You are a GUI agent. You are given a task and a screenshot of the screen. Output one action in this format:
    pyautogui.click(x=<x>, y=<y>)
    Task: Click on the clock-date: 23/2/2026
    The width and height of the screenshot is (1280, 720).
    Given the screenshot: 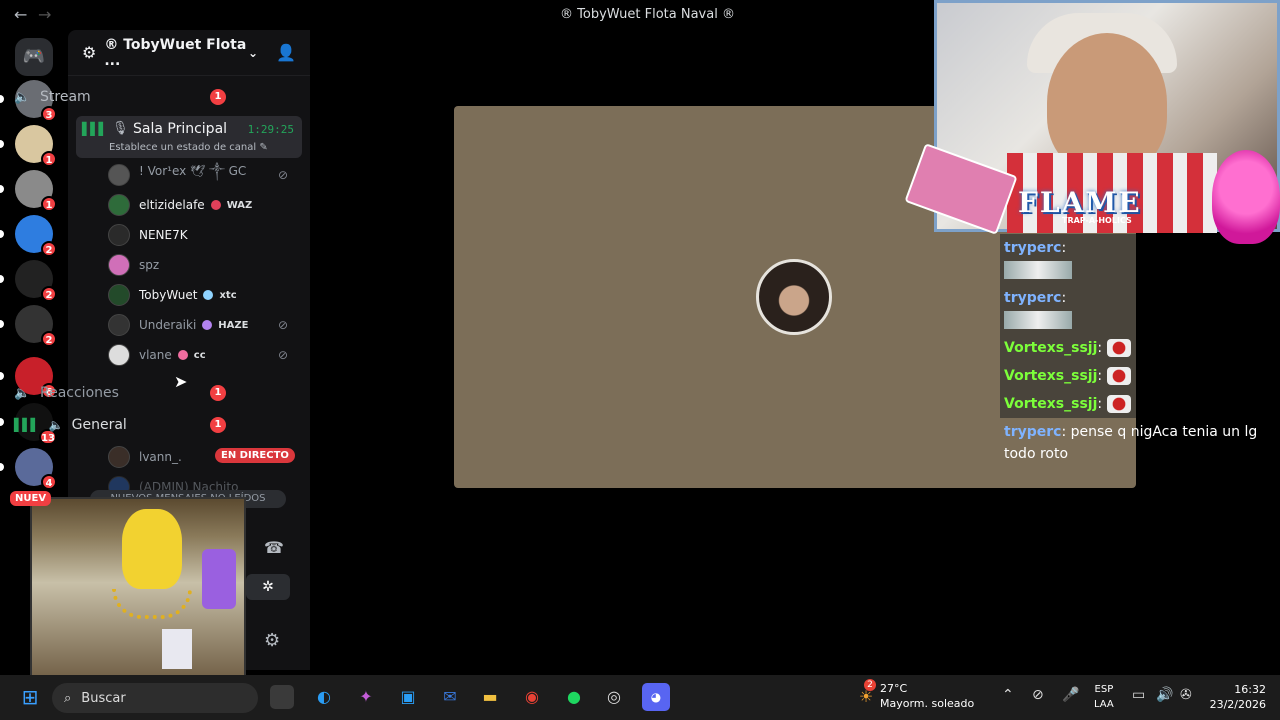 What is the action you would take?
    pyautogui.click(x=1237, y=704)
    